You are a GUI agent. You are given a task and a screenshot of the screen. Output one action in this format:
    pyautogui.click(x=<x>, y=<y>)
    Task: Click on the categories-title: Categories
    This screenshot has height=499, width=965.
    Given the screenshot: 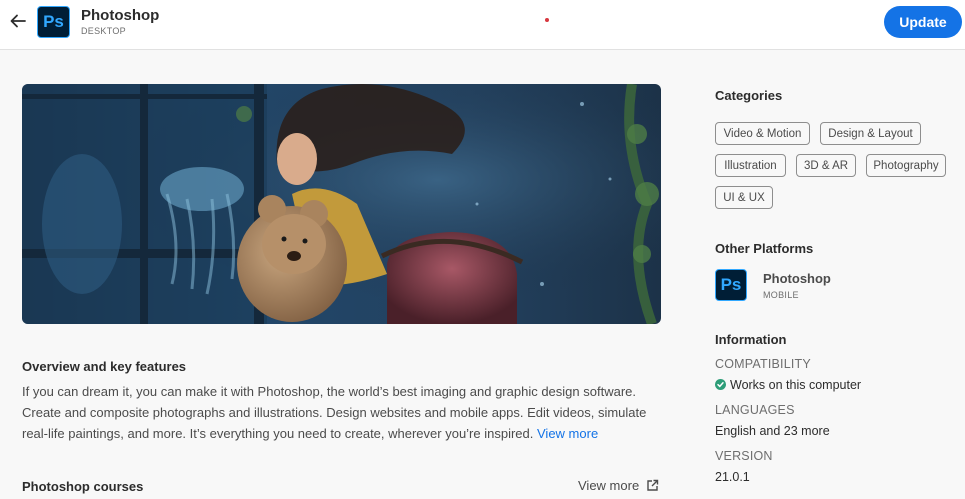 What is the action you would take?
    pyautogui.click(x=749, y=95)
    